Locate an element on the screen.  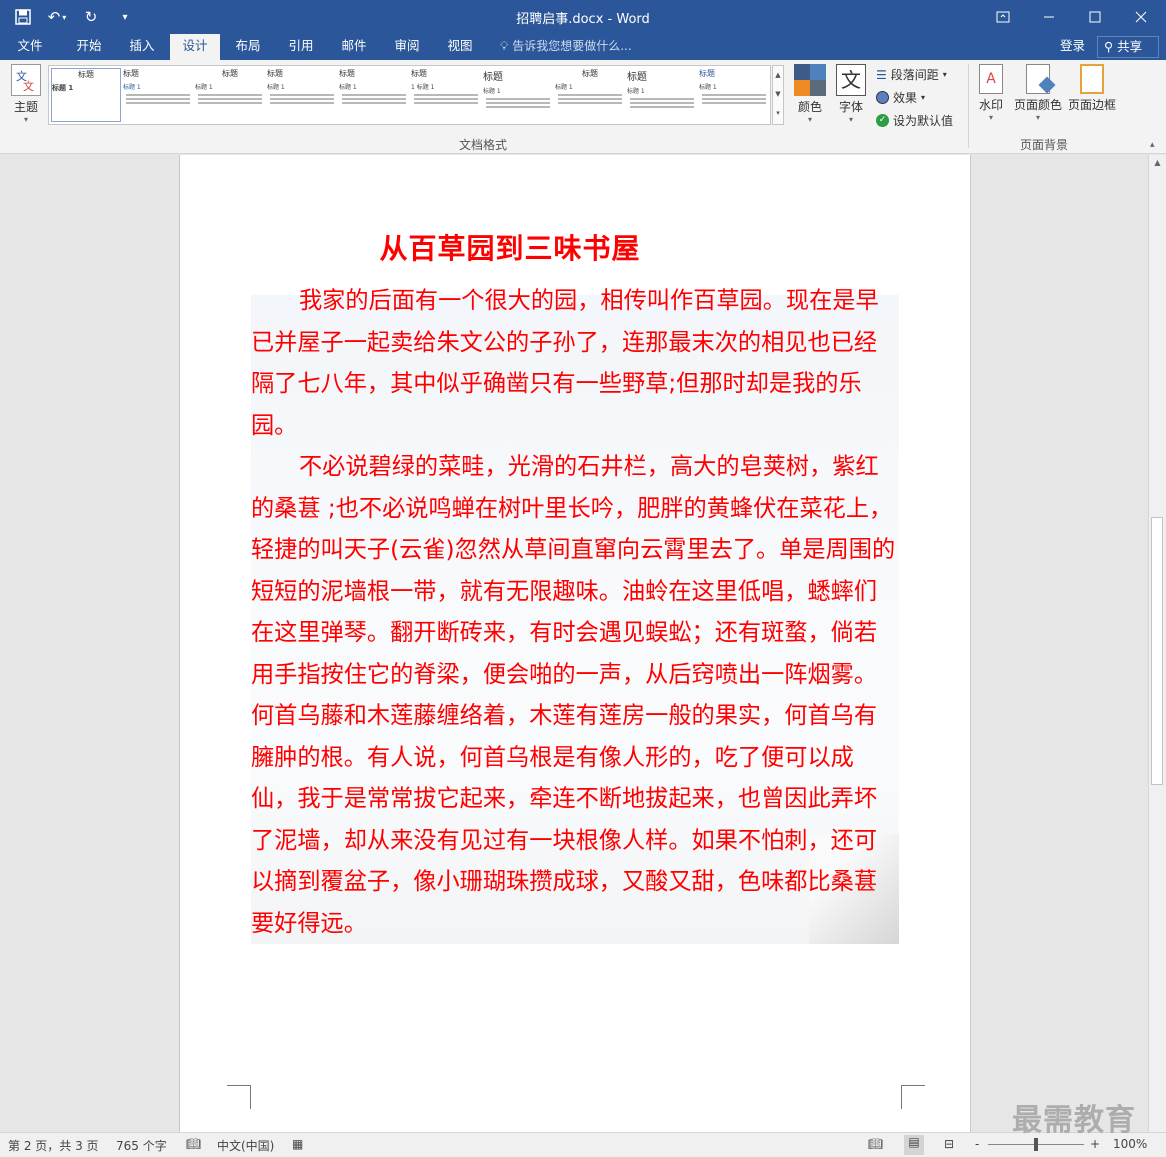
page-color-button: 页面颜色 ▾ is located at coordinates (1038, 93).